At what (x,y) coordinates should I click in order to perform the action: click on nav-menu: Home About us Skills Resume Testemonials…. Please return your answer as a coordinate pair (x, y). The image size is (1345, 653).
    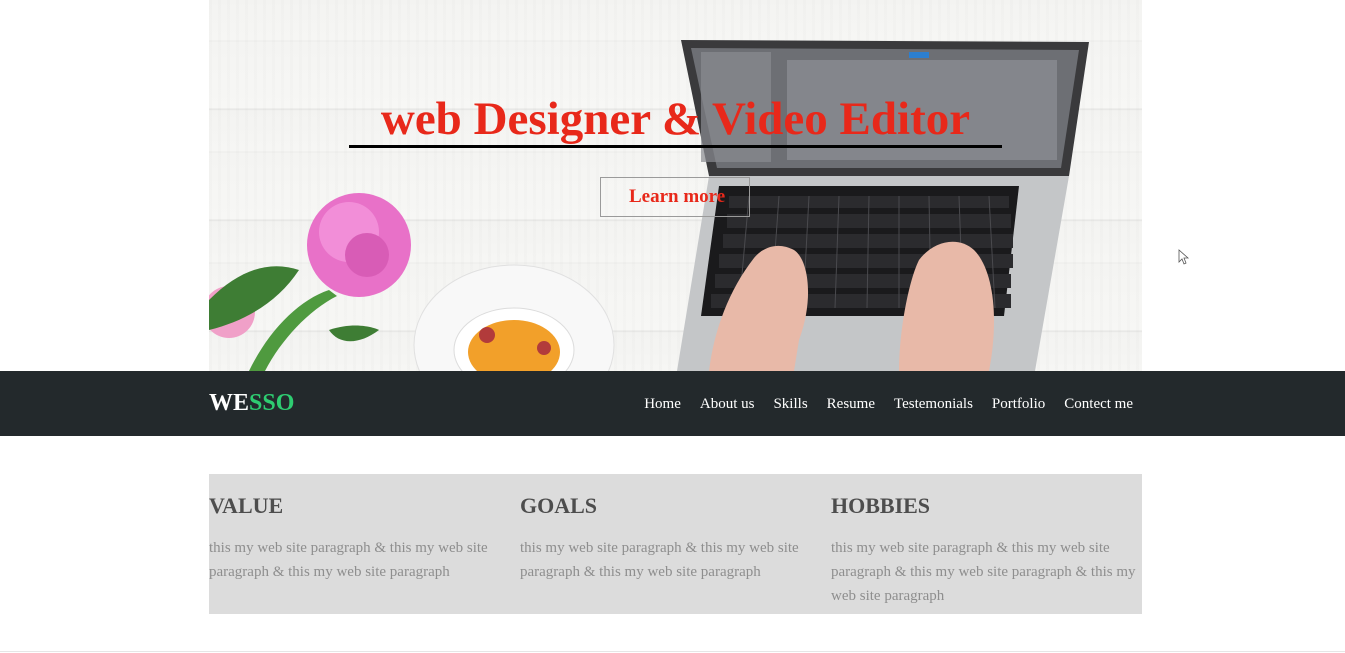
    Looking at the image, I should click on (879, 403).